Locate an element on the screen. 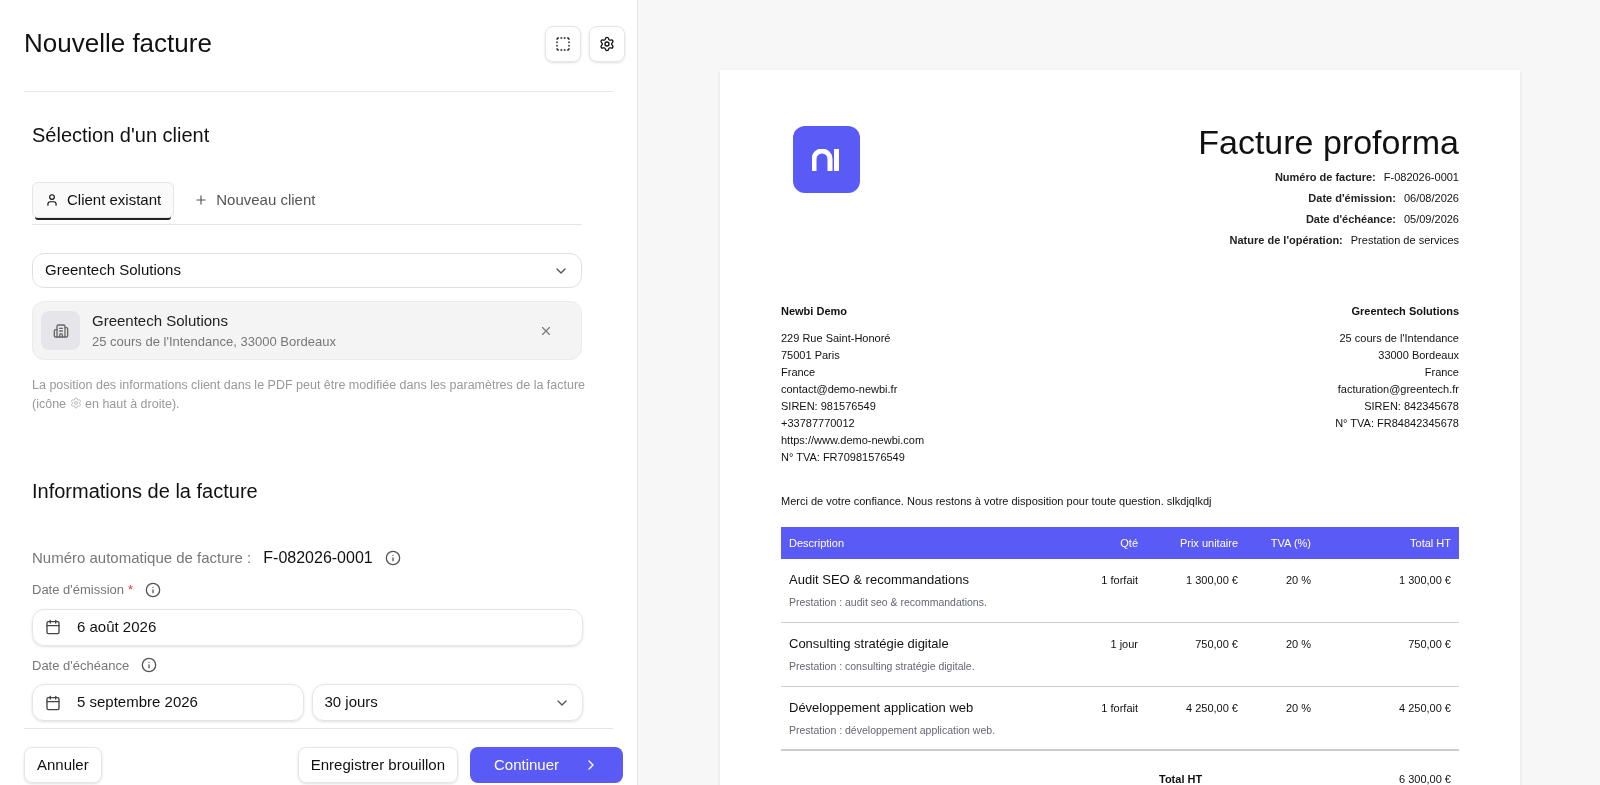  layout-button is located at coordinates (563, 43).